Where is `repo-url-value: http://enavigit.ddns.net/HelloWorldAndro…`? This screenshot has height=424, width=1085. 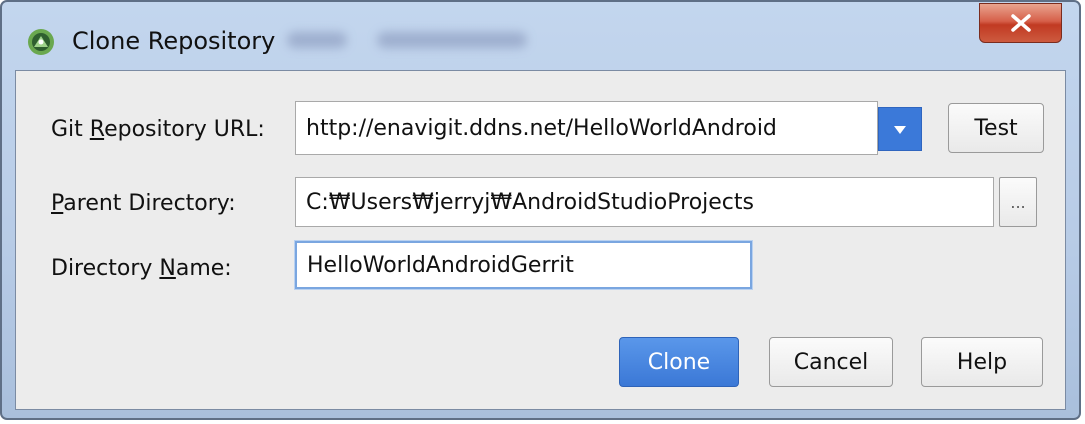
repo-url-value: http://enavigit.ddns.net/HelloWorldAndro… is located at coordinates (541, 128).